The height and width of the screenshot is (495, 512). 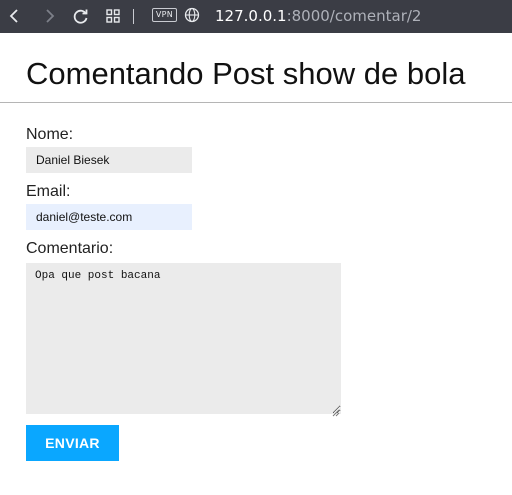 I want to click on nome-input, so click(x=109, y=160).